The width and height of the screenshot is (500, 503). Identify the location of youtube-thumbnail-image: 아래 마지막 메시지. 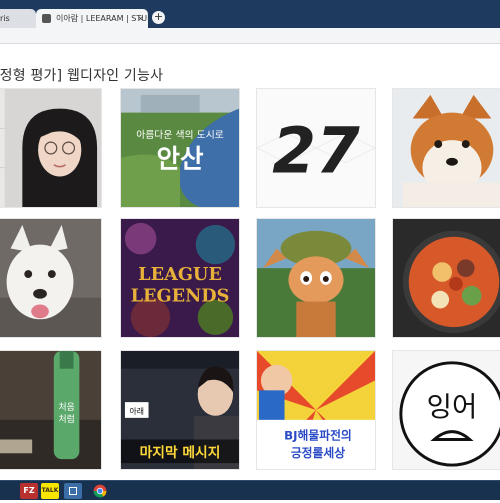
(180, 410).